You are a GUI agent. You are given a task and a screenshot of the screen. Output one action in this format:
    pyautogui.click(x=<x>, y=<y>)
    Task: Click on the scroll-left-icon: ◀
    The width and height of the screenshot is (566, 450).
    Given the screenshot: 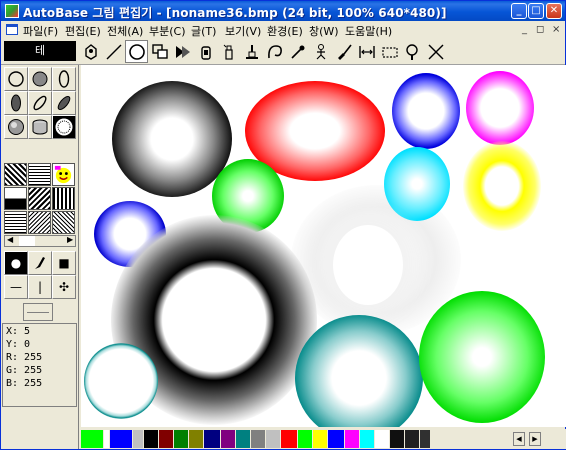 What is the action you would take?
    pyautogui.click(x=10, y=239)
    